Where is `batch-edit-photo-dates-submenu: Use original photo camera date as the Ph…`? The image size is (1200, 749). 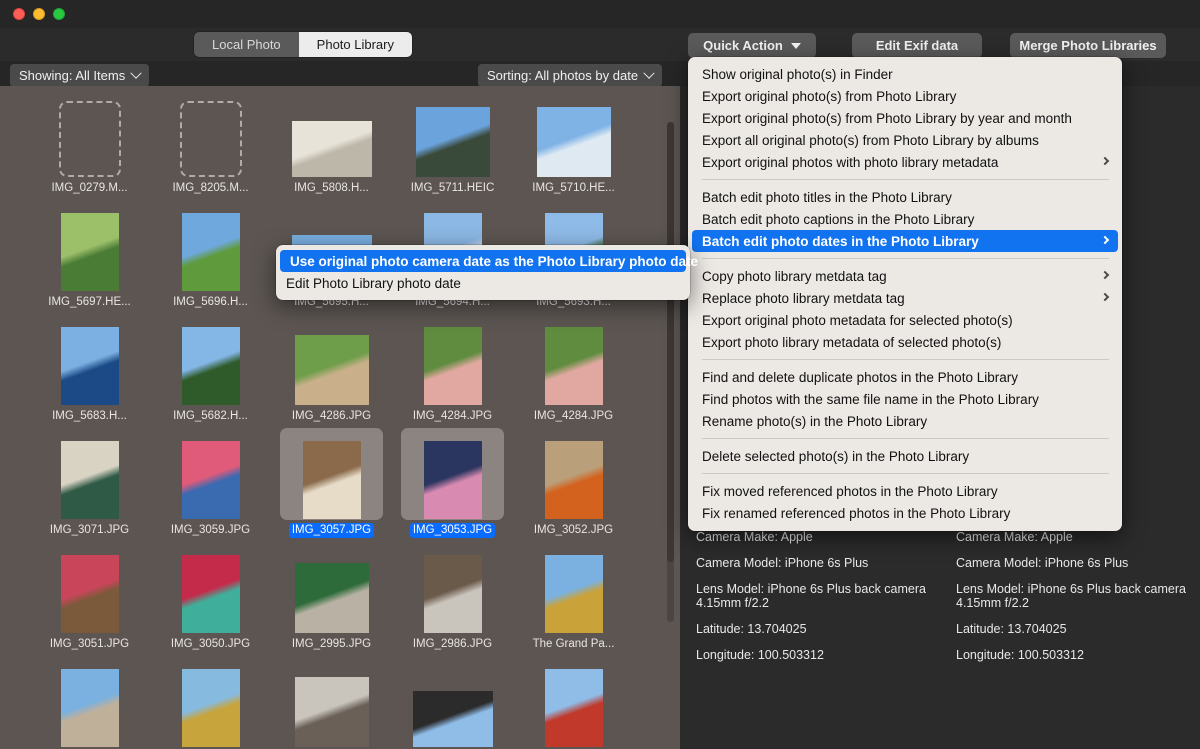
batch-edit-photo-dates-submenu: Use original photo camera date as the Ph… is located at coordinates (487, 272).